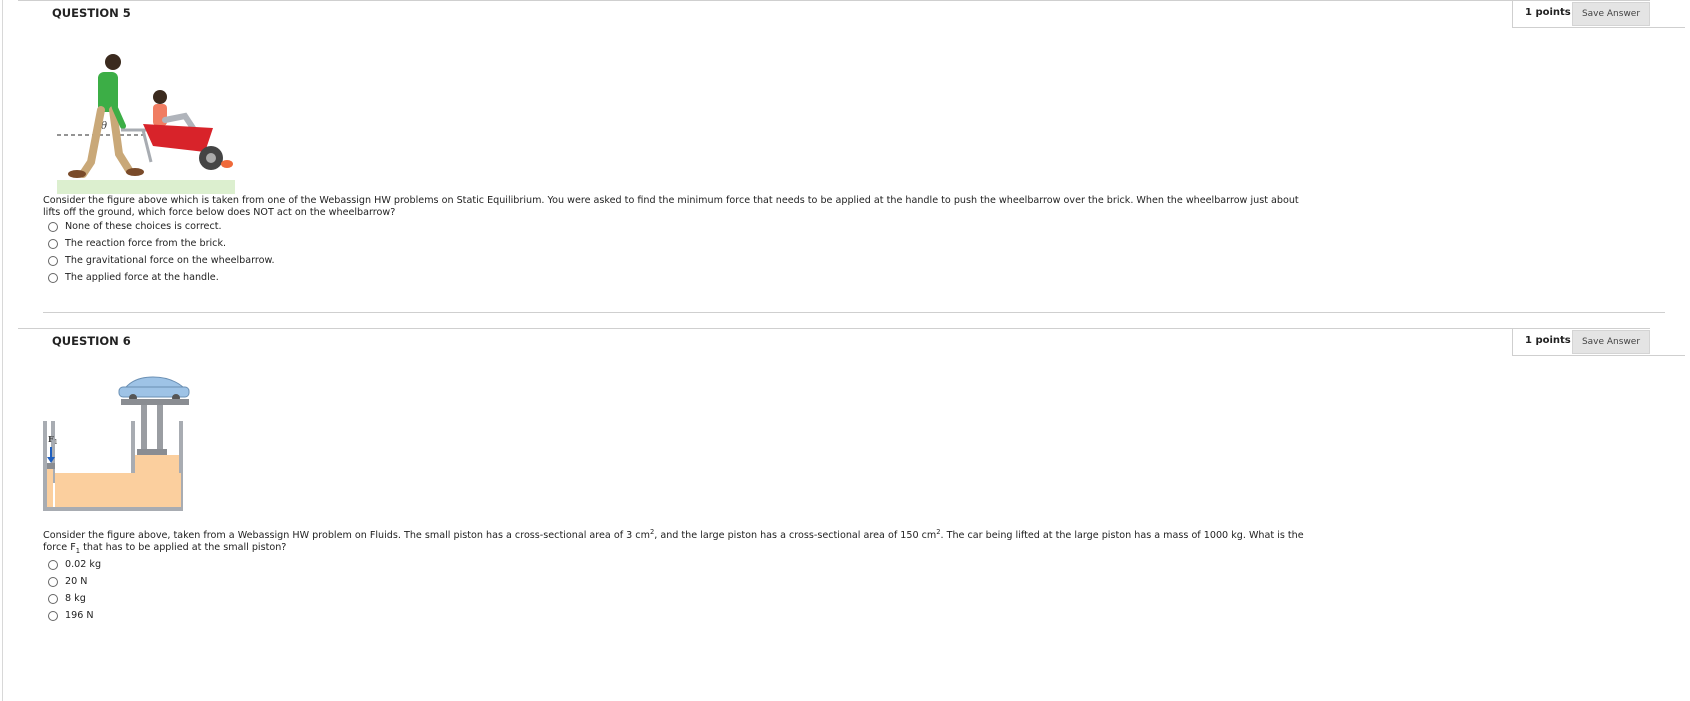 The width and height of the screenshot is (1690, 701). What do you see at coordinates (56, 442) in the screenshot?
I see `force-subscript: 1` at bounding box center [56, 442].